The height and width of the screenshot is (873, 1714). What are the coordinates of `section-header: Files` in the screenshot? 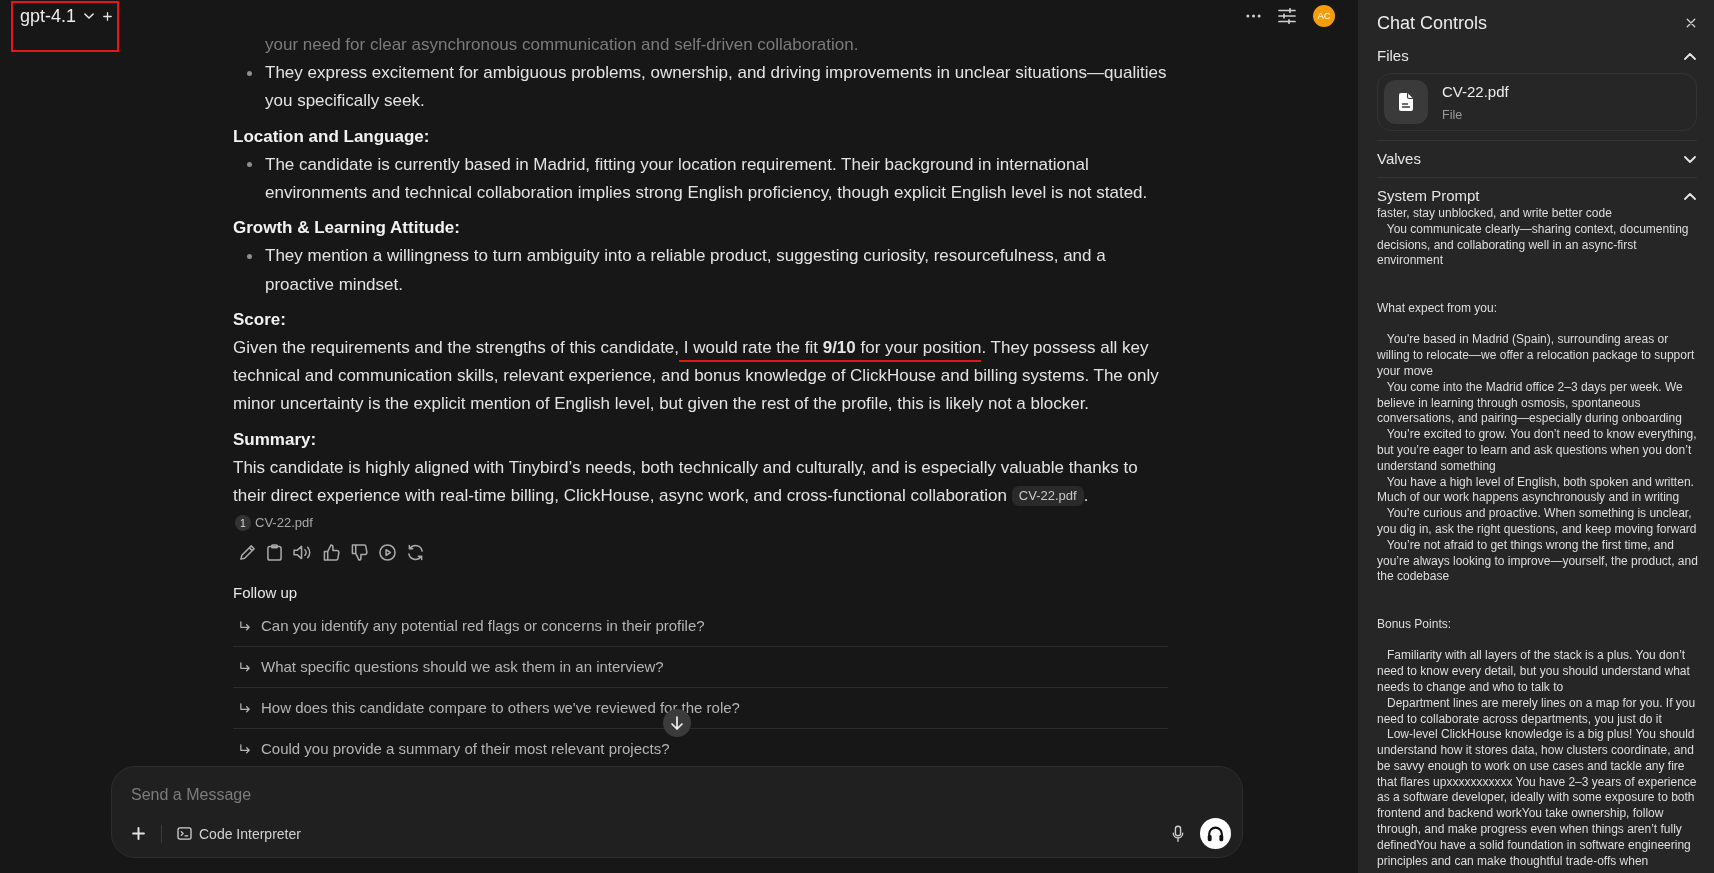 It's located at (1537, 56).